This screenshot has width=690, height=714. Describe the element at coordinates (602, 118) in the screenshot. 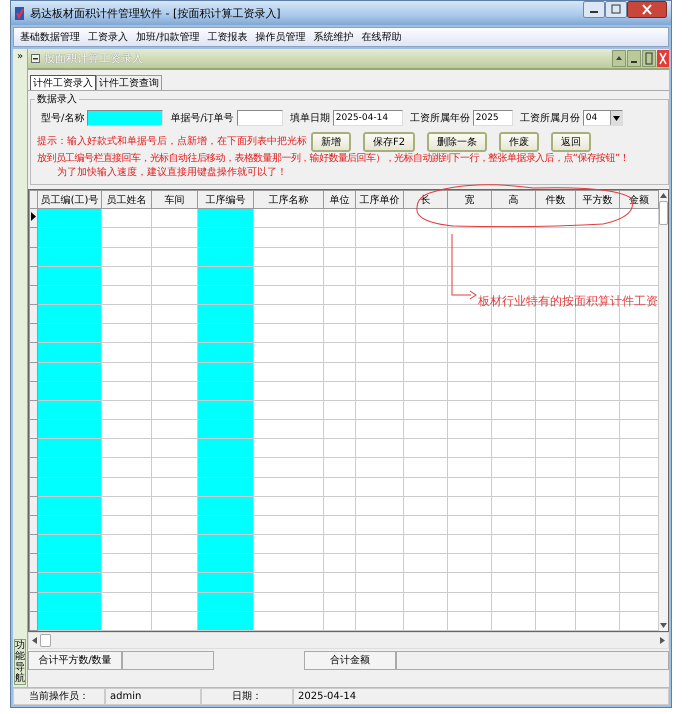

I see `month-dropdown: 04` at that location.